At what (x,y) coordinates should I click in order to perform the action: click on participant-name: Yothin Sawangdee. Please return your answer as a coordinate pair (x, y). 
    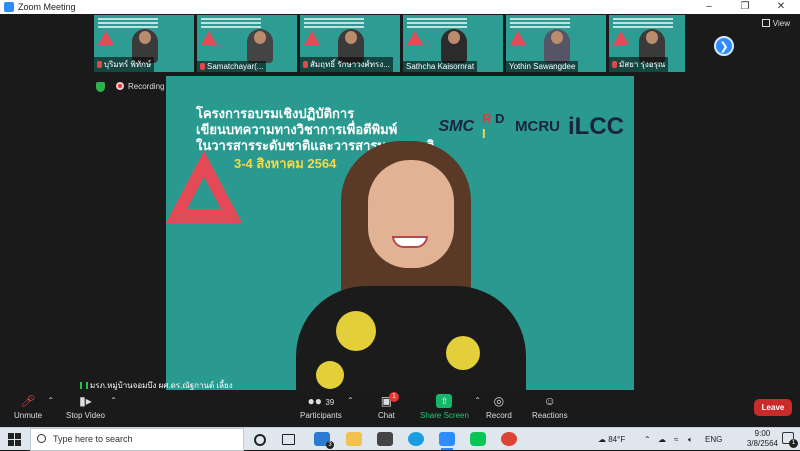
    Looking at the image, I should click on (542, 66).